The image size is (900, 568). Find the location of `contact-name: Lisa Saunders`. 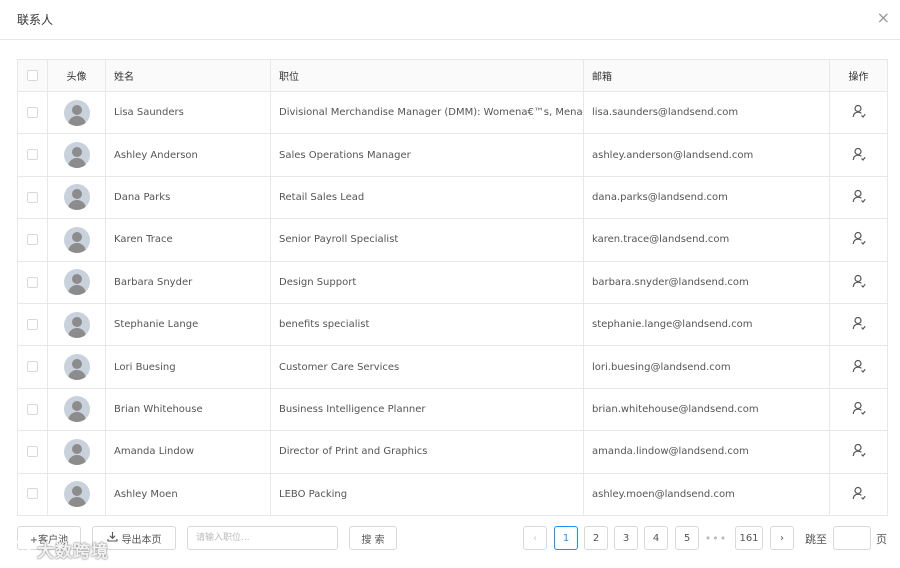

contact-name: Lisa Saunders is located at coordinates (188, 112).